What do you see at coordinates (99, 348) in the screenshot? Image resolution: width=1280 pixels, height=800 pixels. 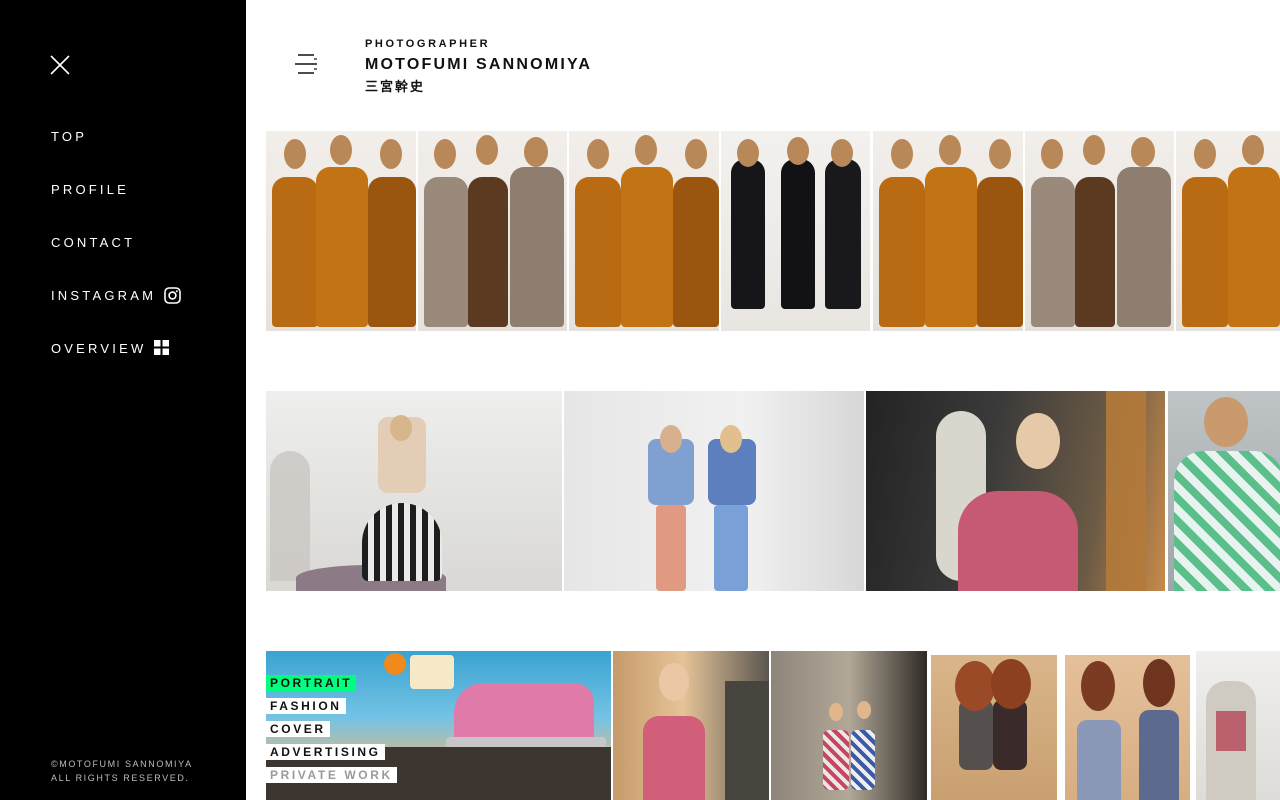 I see `nav-item-label: OVERVIEW` at bounding box center [99, 348].